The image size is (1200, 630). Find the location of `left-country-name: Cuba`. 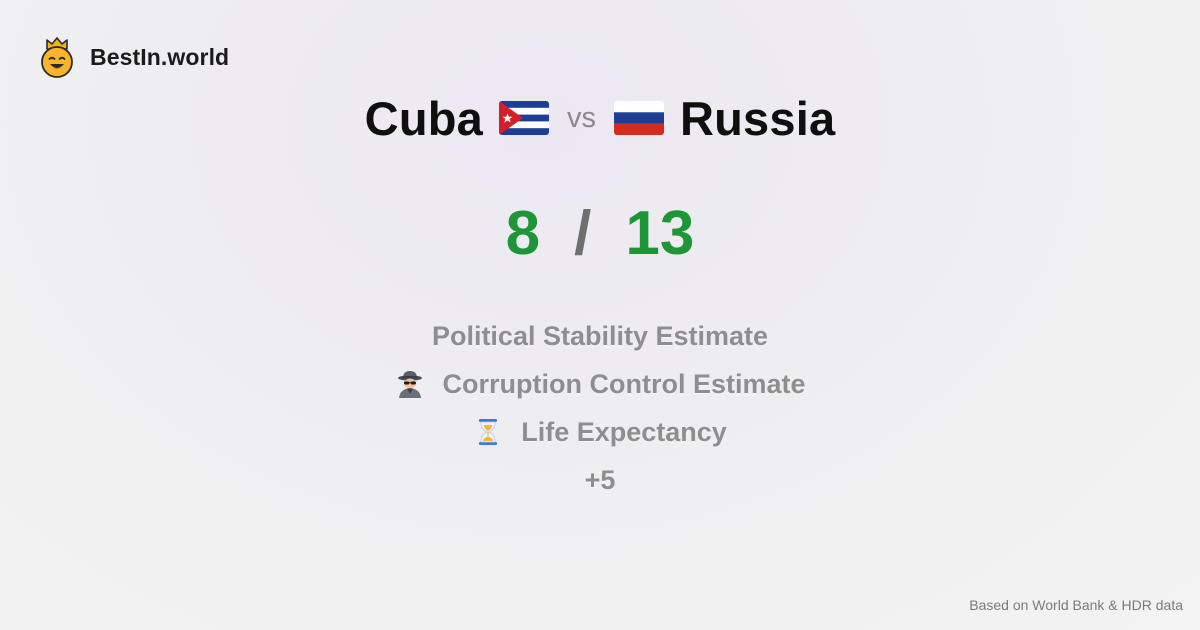

left-country-name: Cuba is located at coordinates (423, 118).